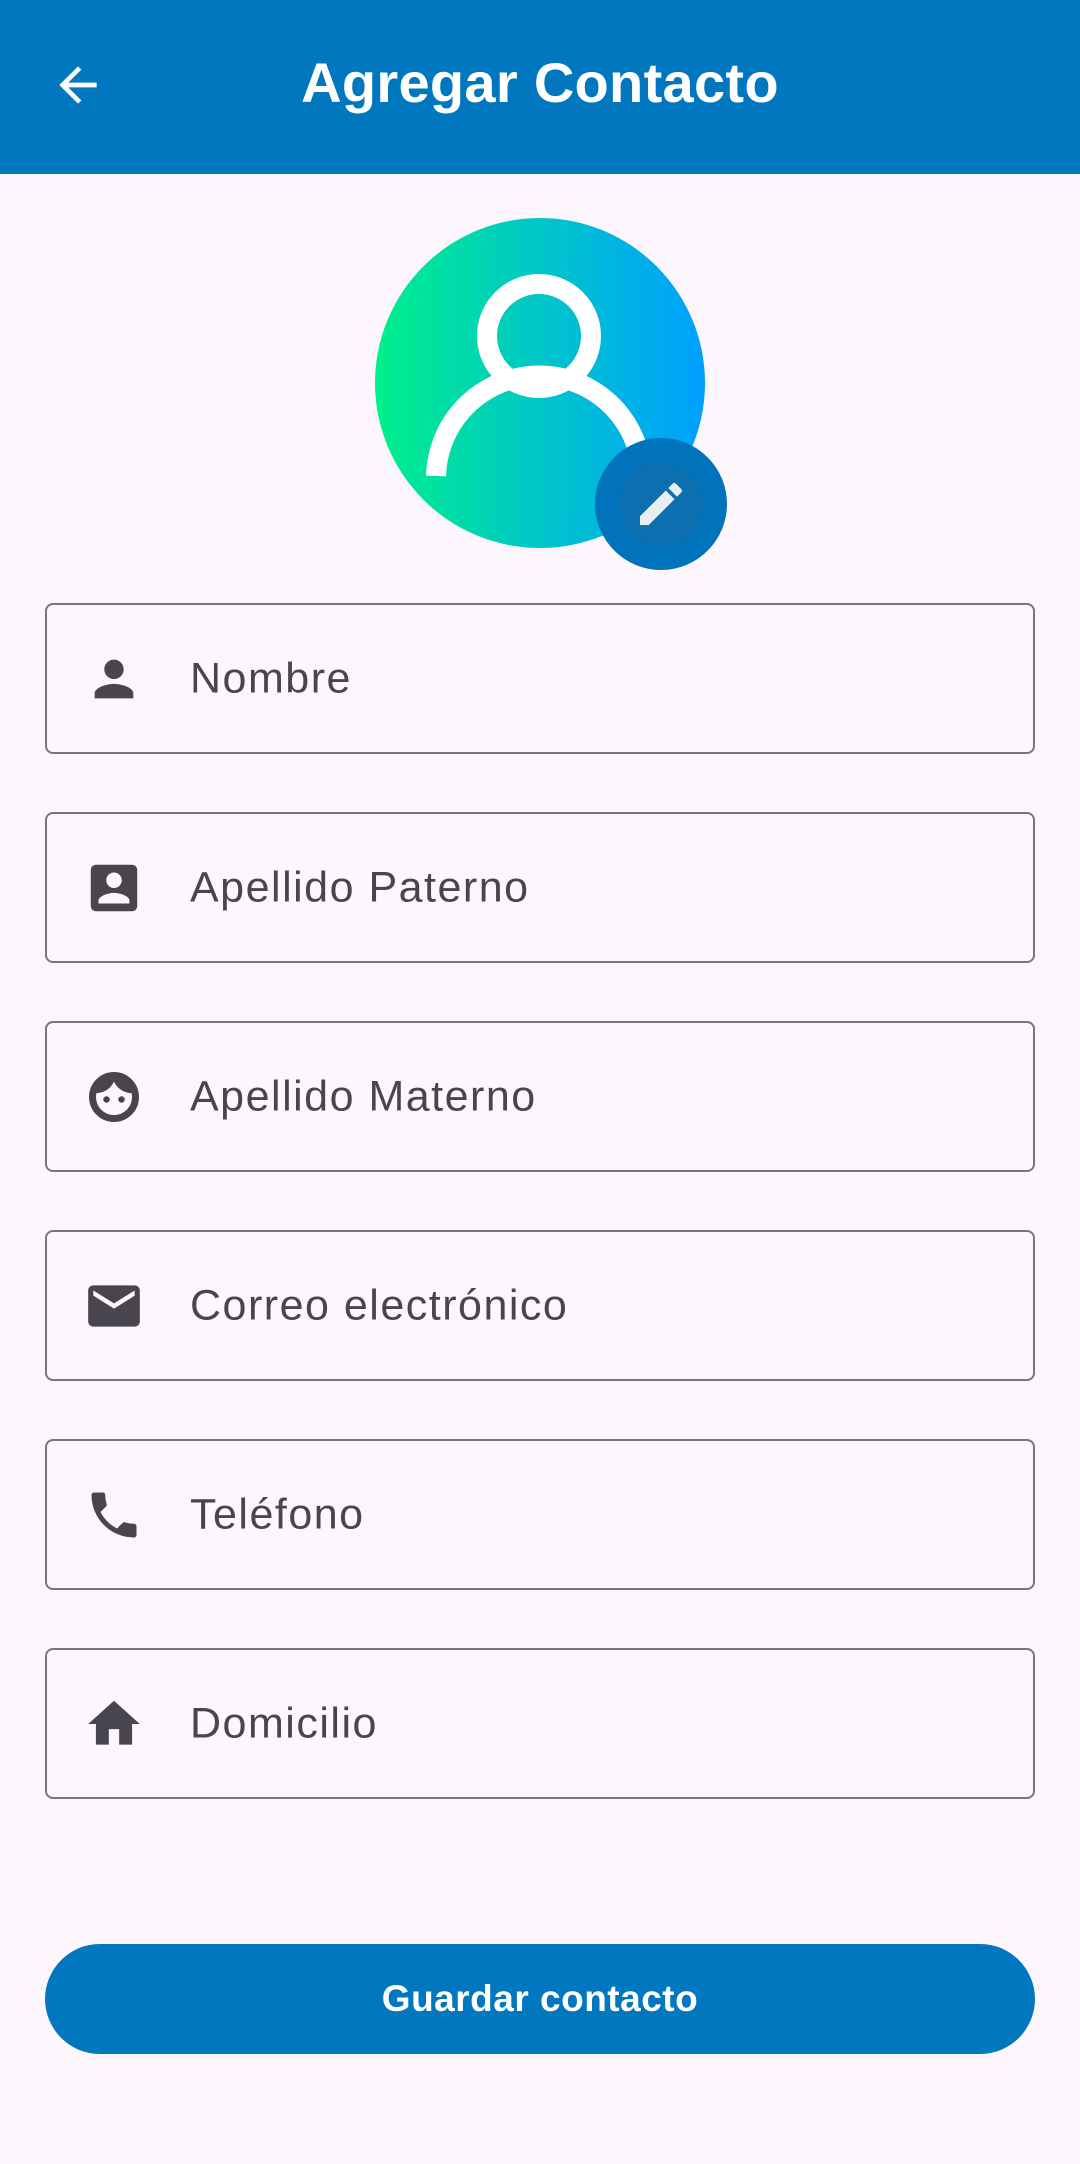 This screenshot has width=1080, height=2164. I want to click on domicilio-field: Domicilio, so click(540, 1723).